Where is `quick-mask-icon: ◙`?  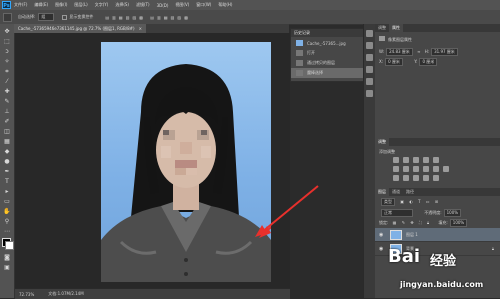
quick-mask-icon: ◙ is located at coordinates (7, 258).